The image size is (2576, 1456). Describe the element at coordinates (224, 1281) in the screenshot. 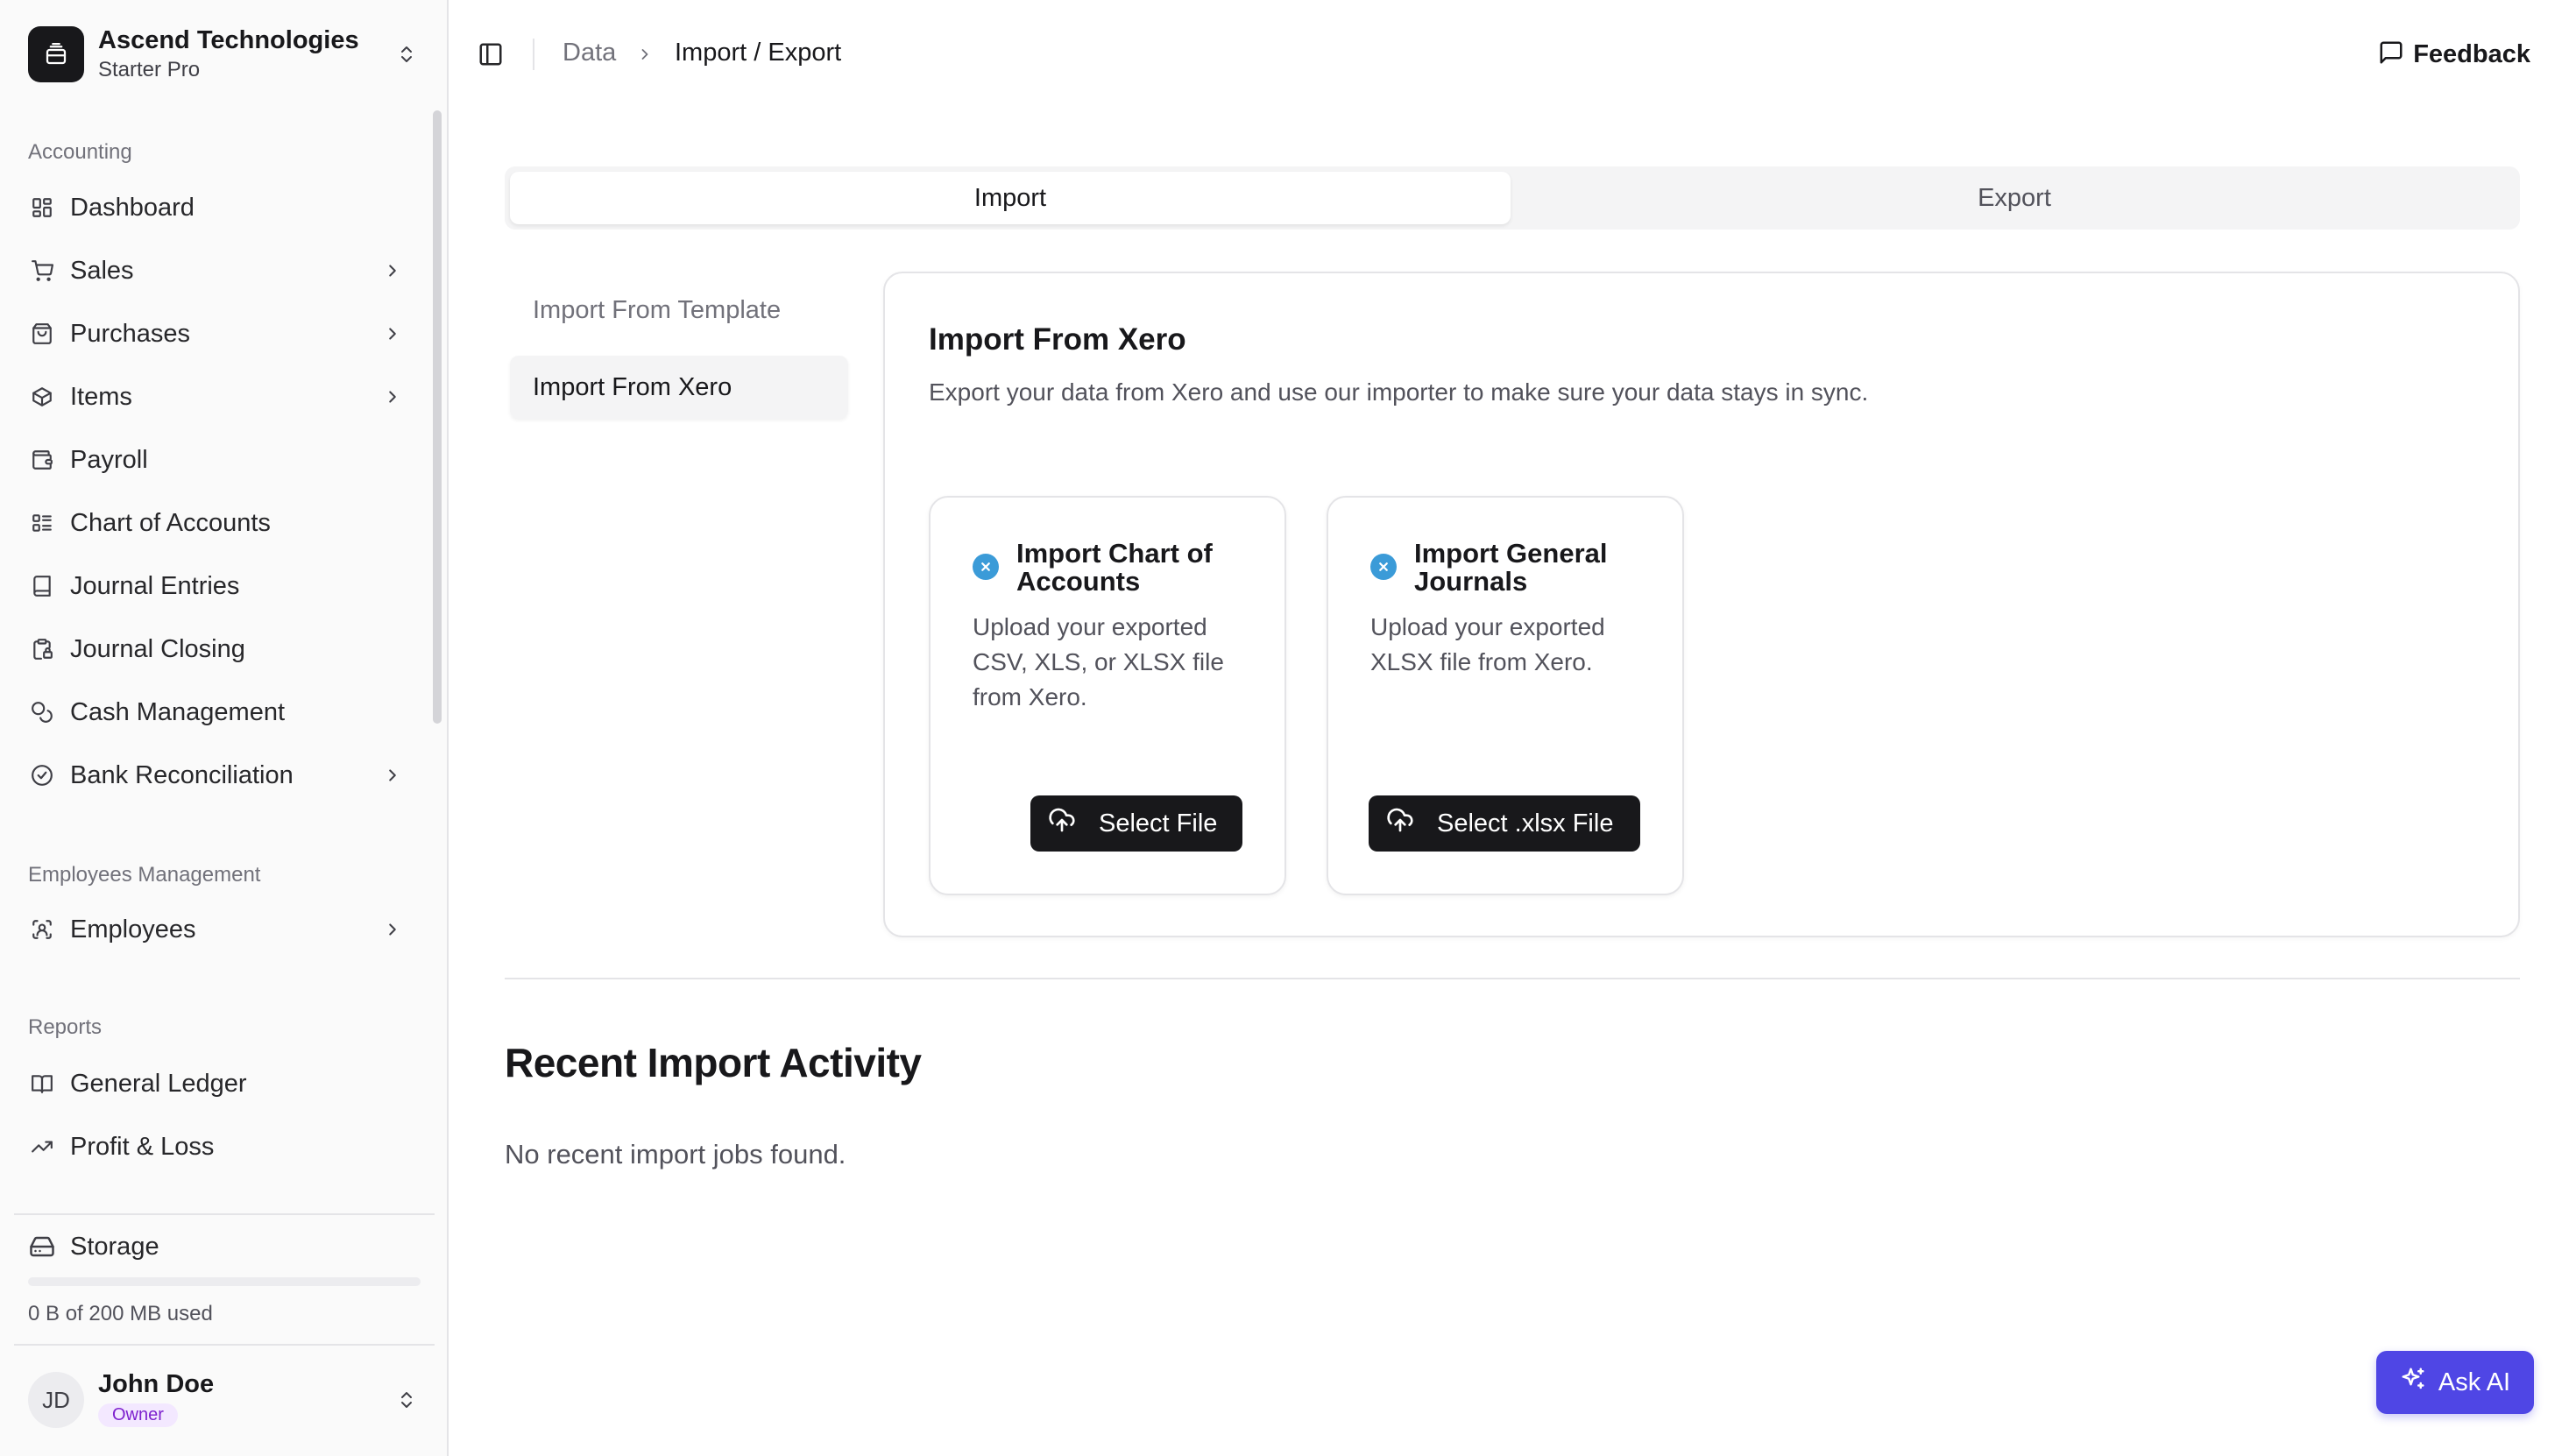

I see `storage-progress-bar` at that location.